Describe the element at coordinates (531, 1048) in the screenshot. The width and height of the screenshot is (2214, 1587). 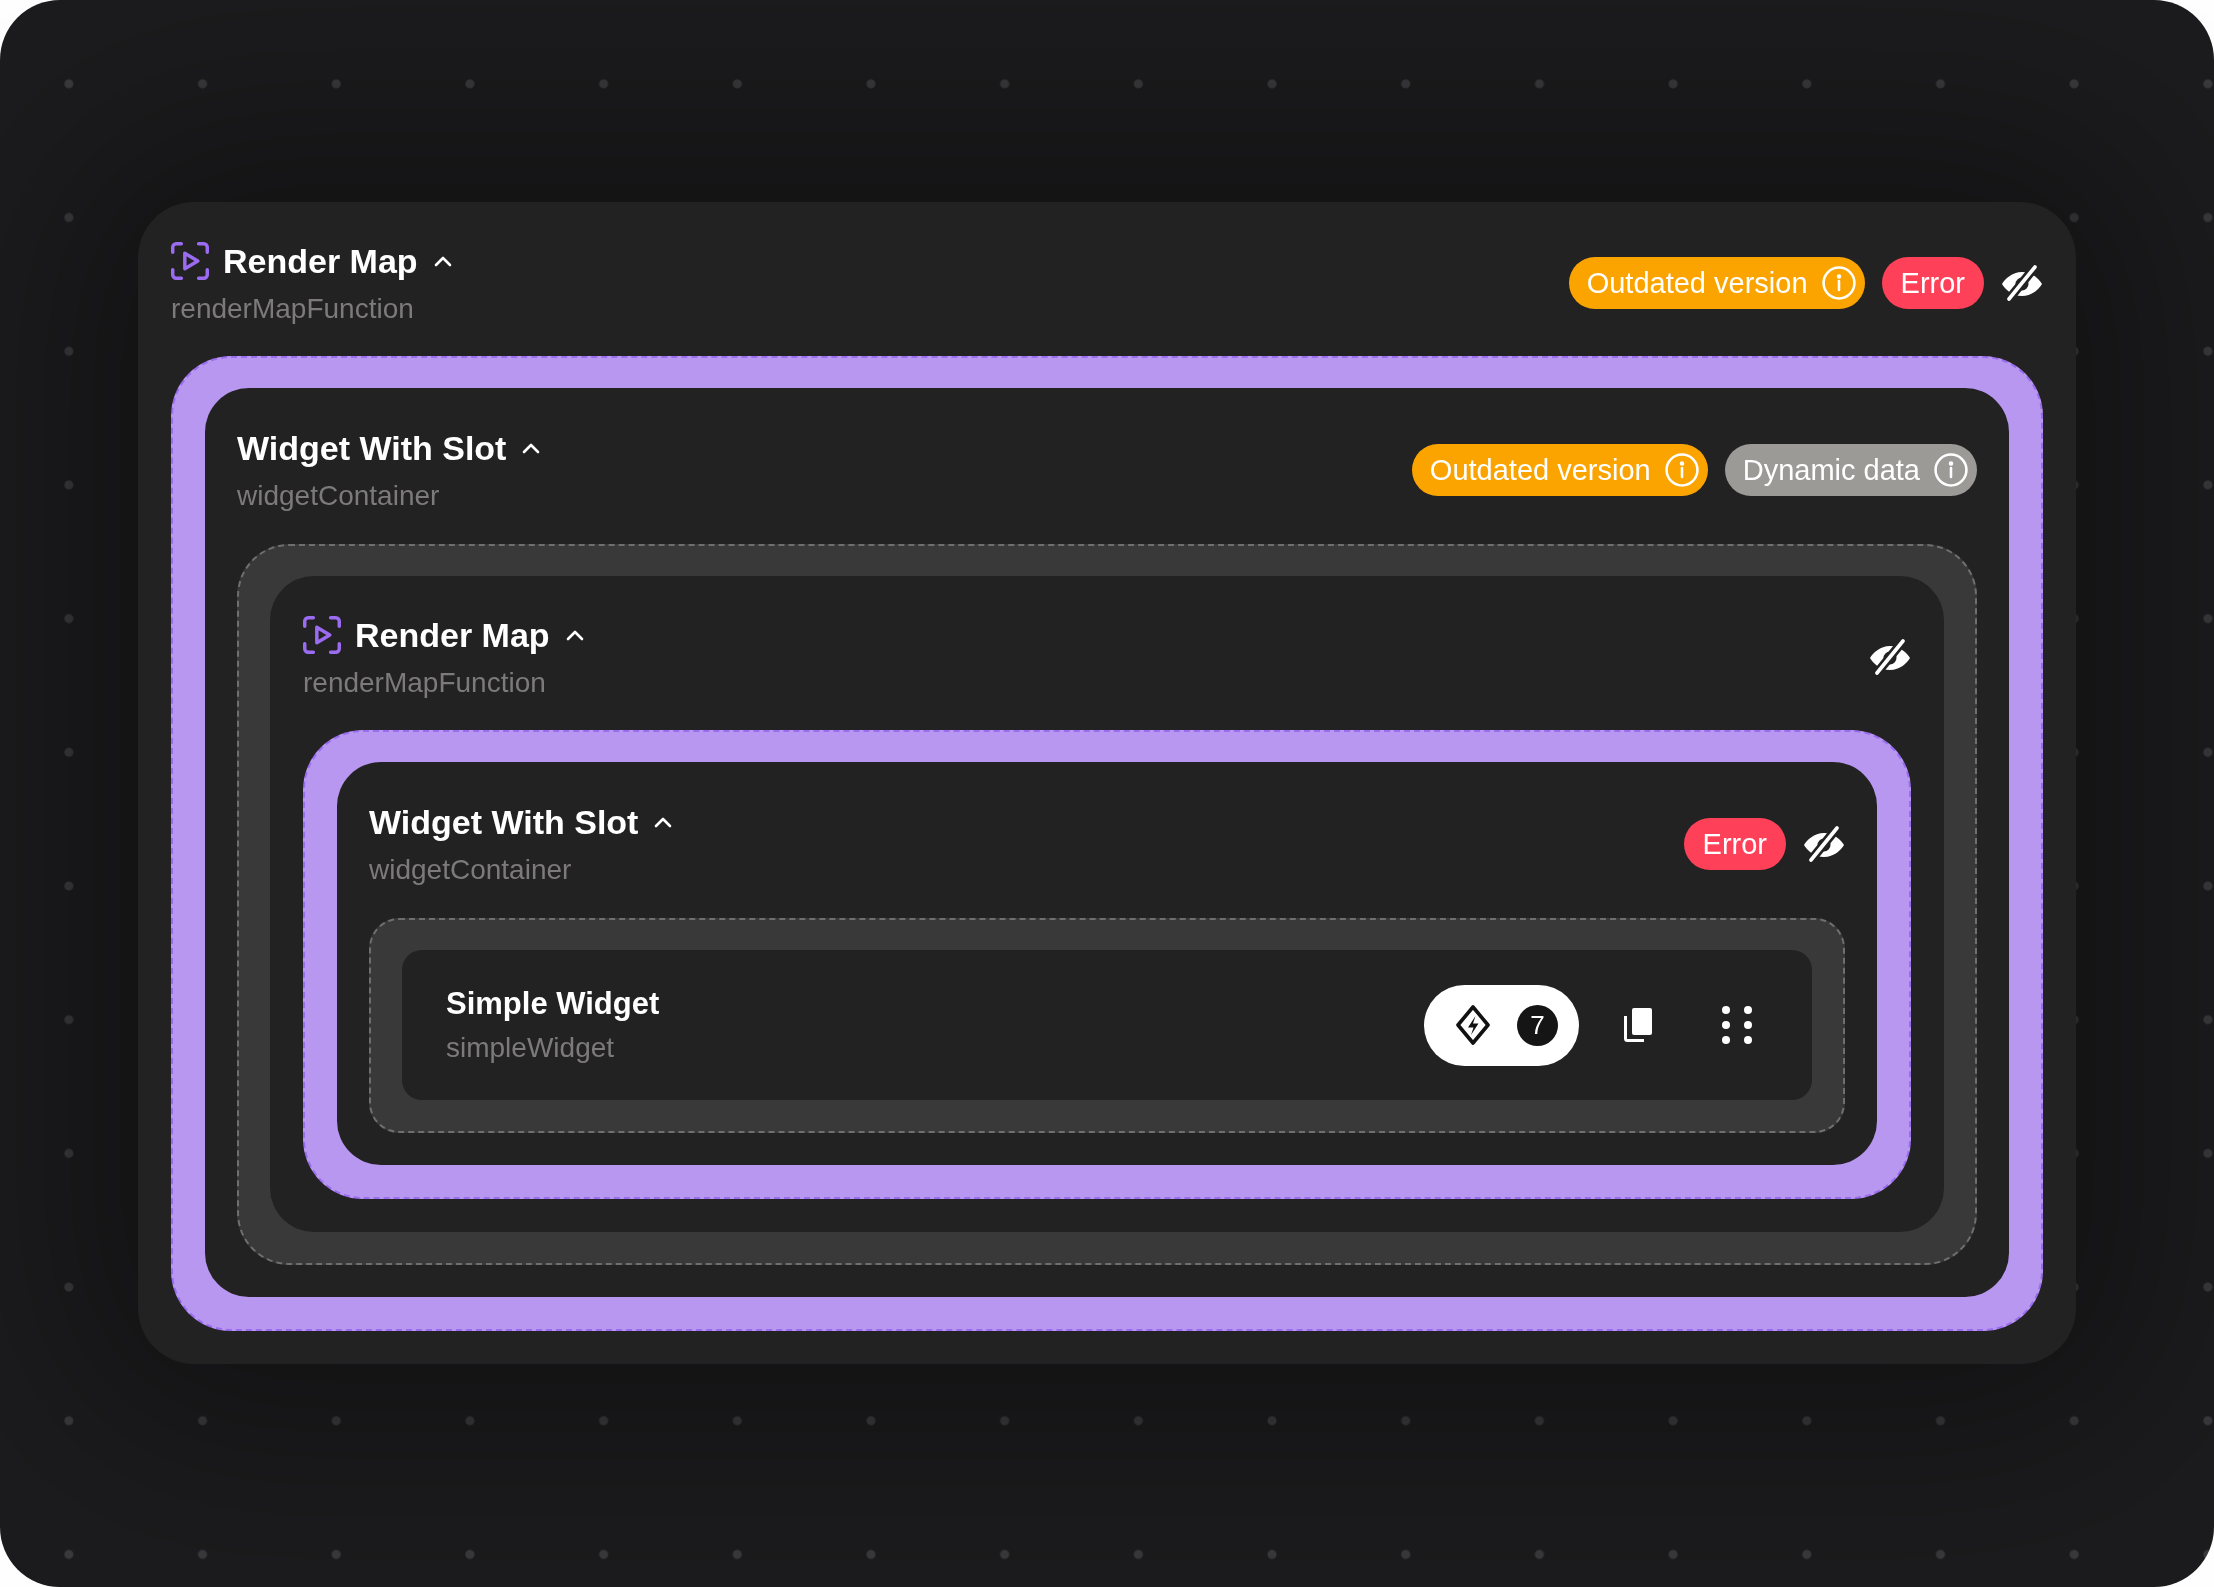
I see `node-subtitle: simpleWidget` at that location.